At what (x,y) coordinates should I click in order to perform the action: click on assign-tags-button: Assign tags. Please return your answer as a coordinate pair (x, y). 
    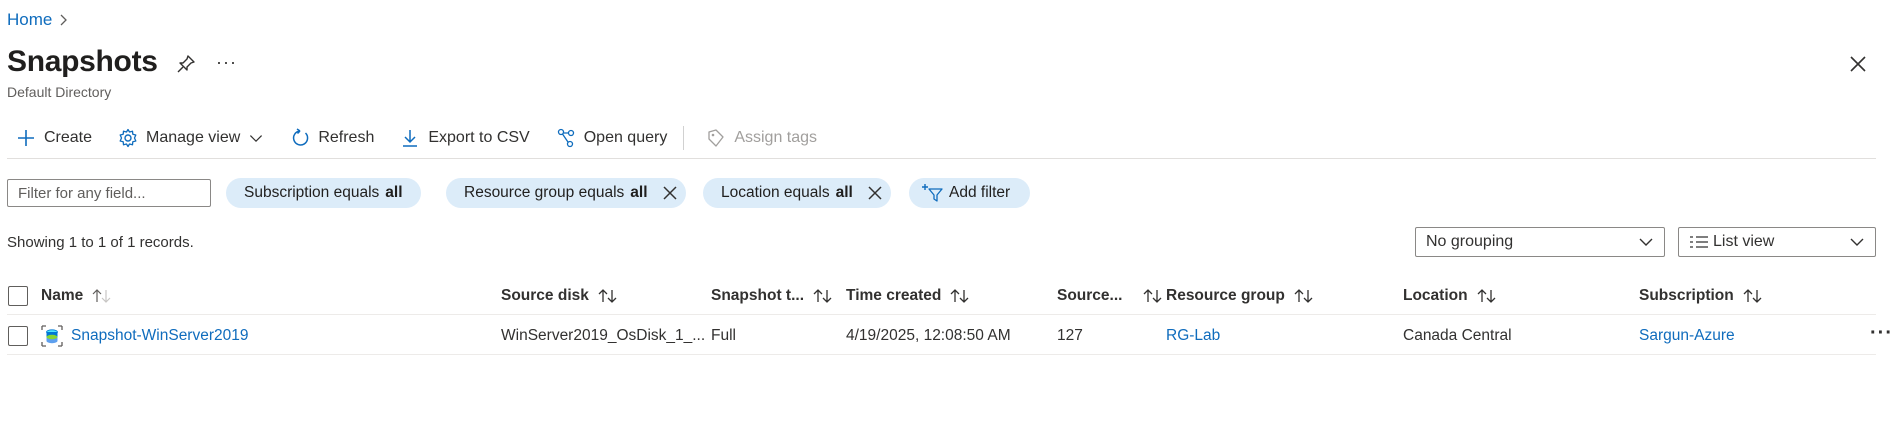
    Looking at the image, I should click on (758, 138).